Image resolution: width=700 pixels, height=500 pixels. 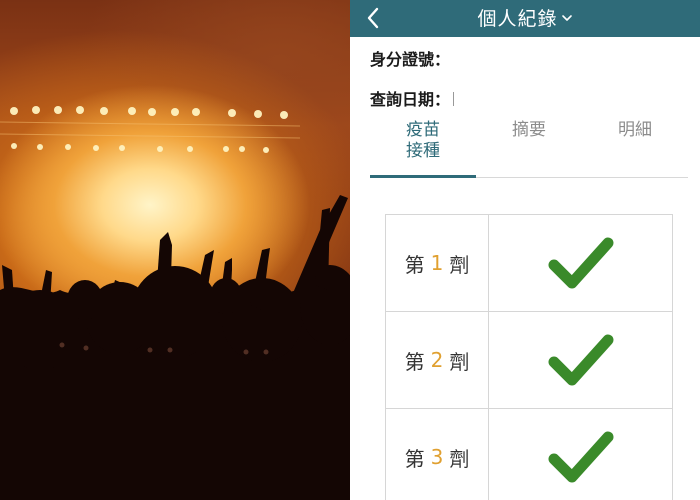 What do you see at coordinates (517, 19) in the screenshot?
I see `page-title: 個人紀錄` at bounding box center [517, 19].